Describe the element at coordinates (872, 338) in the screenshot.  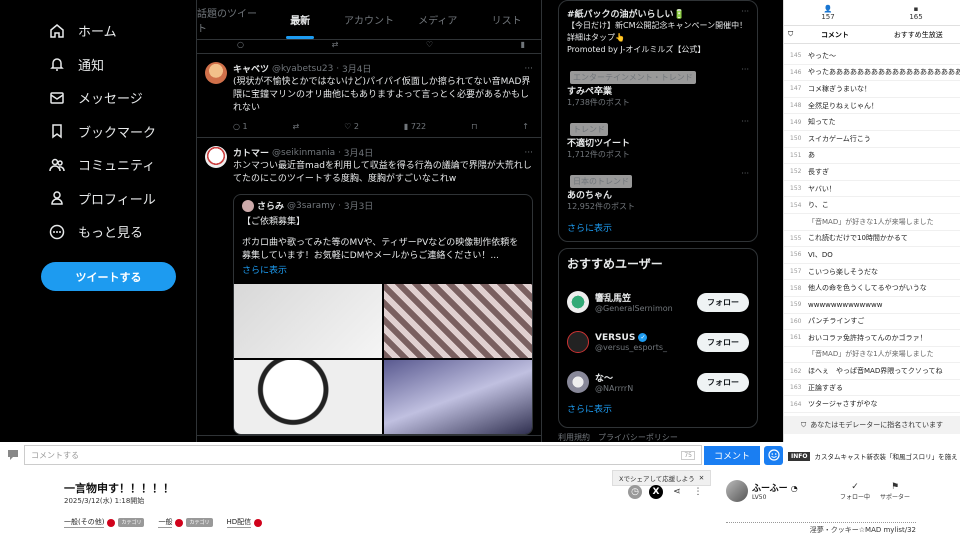
I see `comment-row: 161 おいコラァ免許持ってんのかゴラァ！` at that location.